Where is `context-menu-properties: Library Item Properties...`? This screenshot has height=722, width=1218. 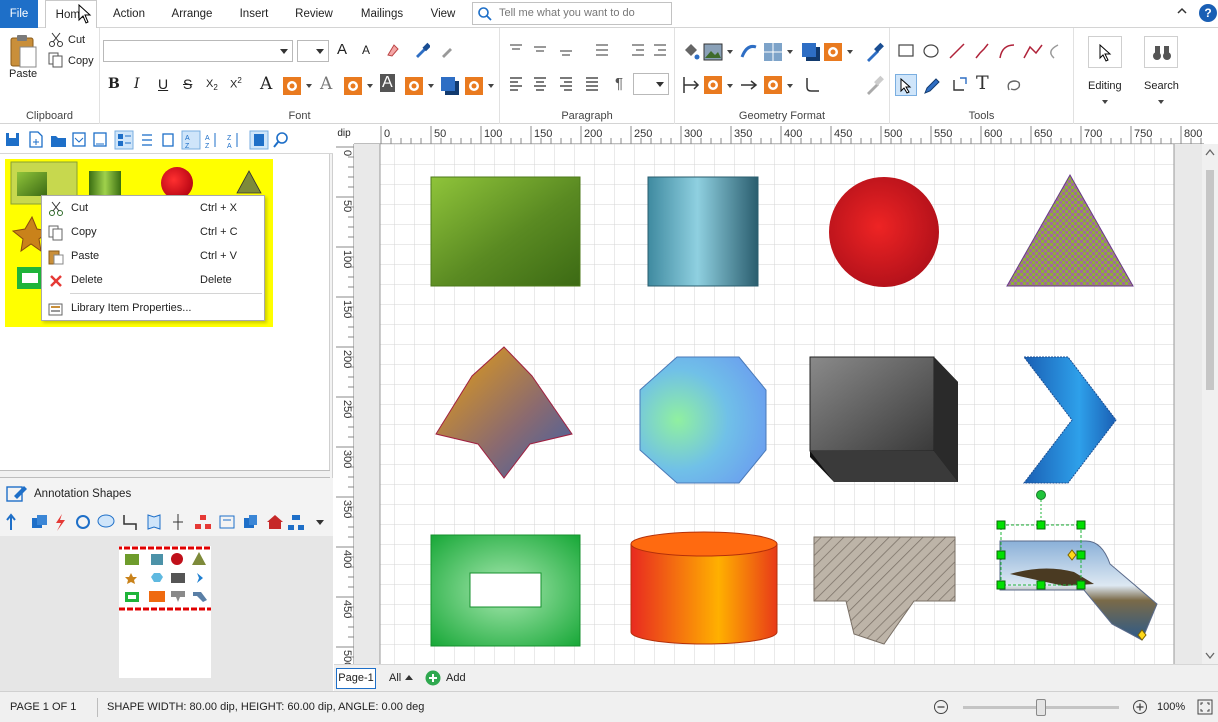
context-menu-properties: Library Item Properties... is located at coordinates (153, 308).